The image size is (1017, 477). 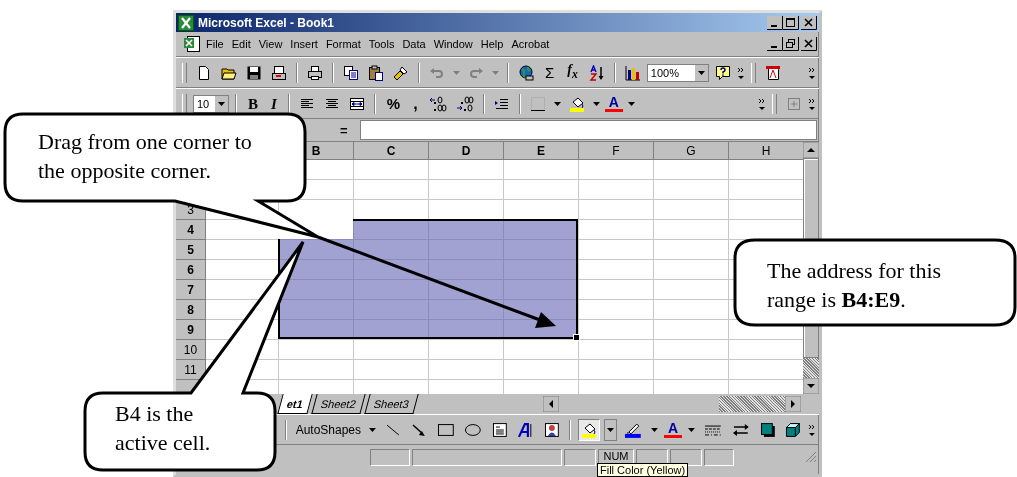 What do you see at coordinates (190, 289) in the screenshot?
I see `row-header: 7` at bounding box center [190, 289].